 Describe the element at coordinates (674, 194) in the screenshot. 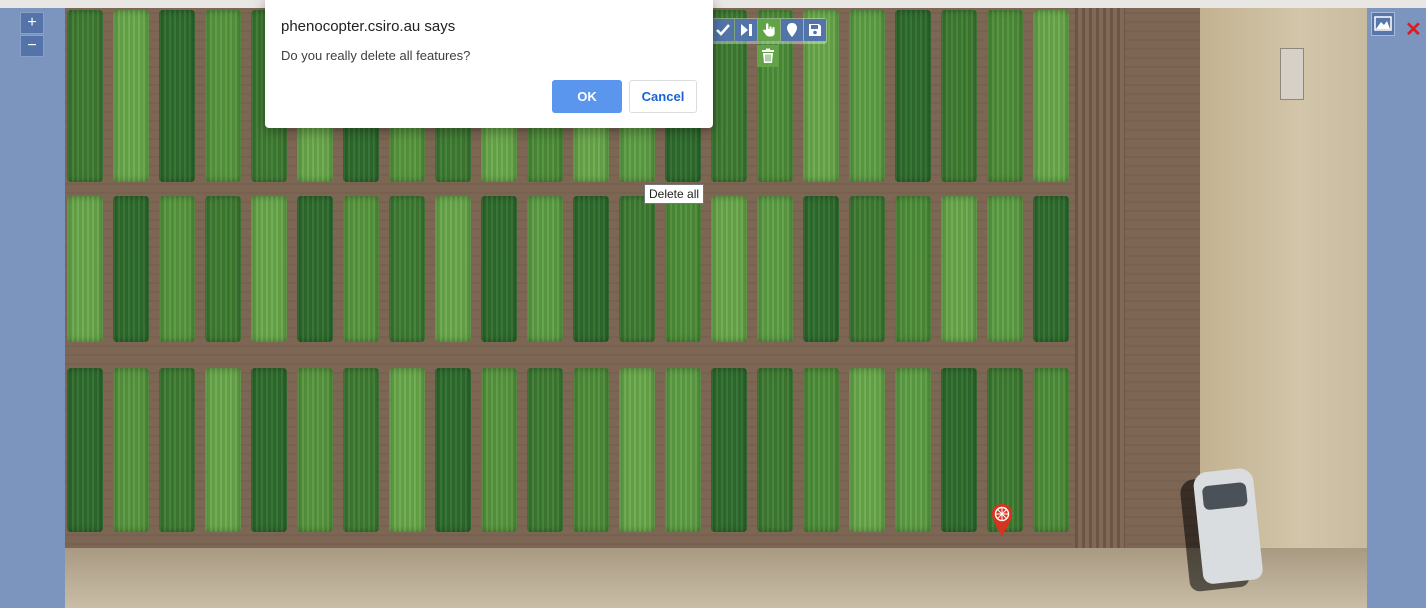

I see `tooltip-delete-all: Delete all` at that location.